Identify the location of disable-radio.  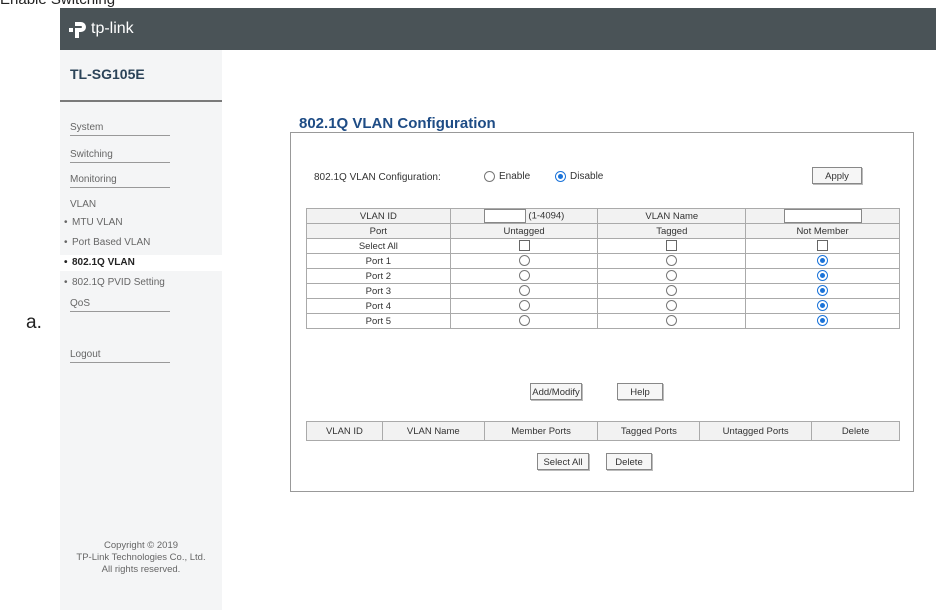
(560, 176).